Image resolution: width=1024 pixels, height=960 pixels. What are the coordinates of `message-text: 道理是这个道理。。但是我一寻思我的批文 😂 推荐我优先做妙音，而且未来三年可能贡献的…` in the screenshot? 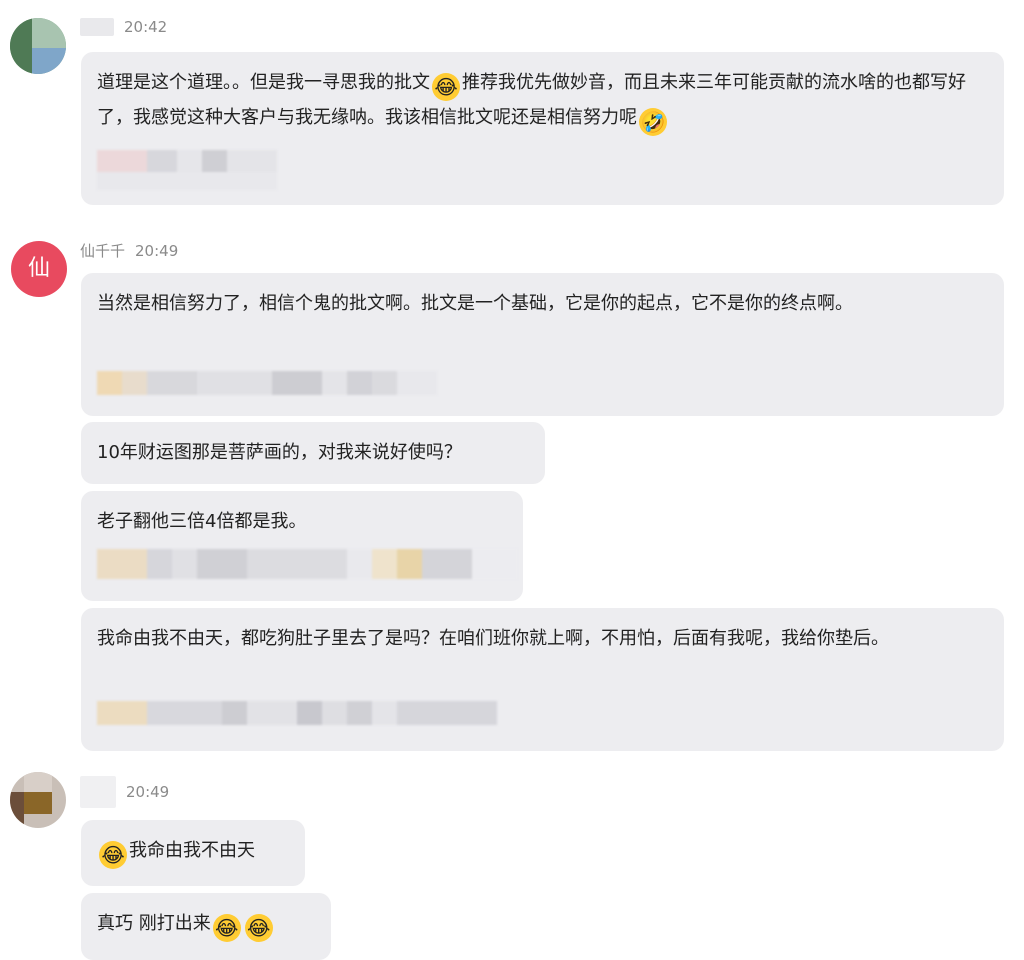 It's located at (542, 101).